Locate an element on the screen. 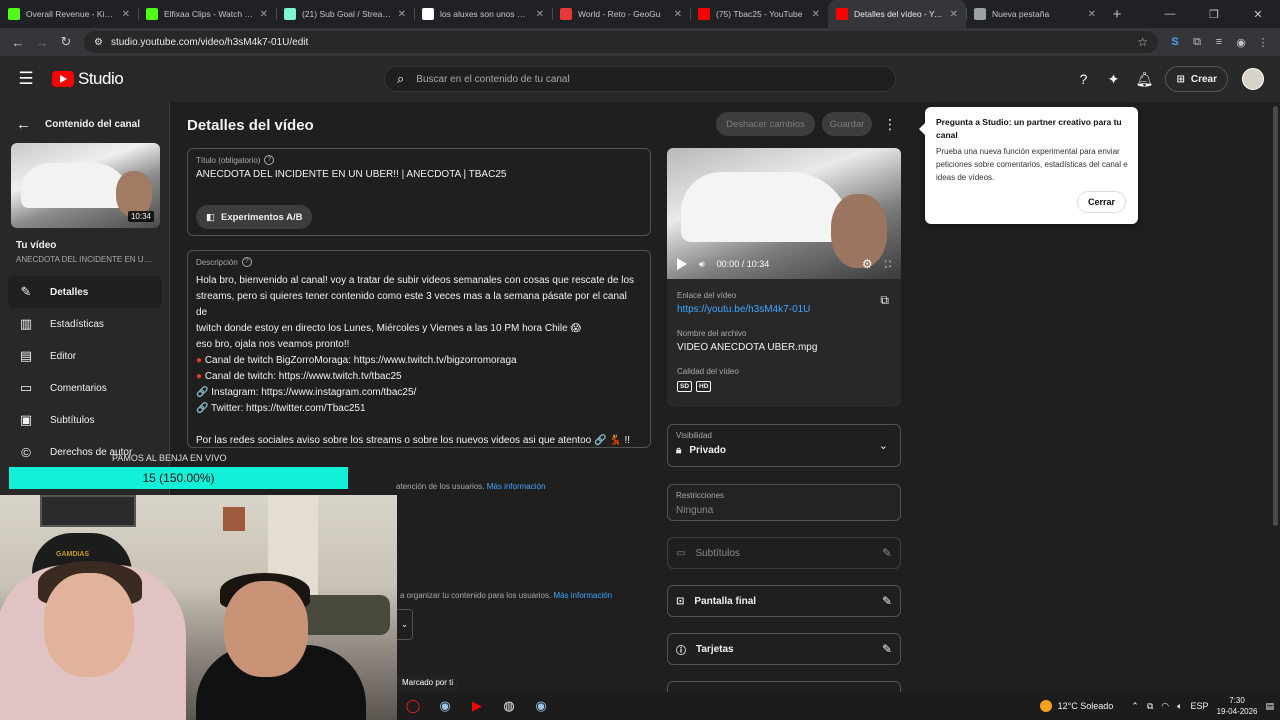 The height and width of the screenshot is (720, 1280). sd-badge: SD is located at coordinates (685, 386).